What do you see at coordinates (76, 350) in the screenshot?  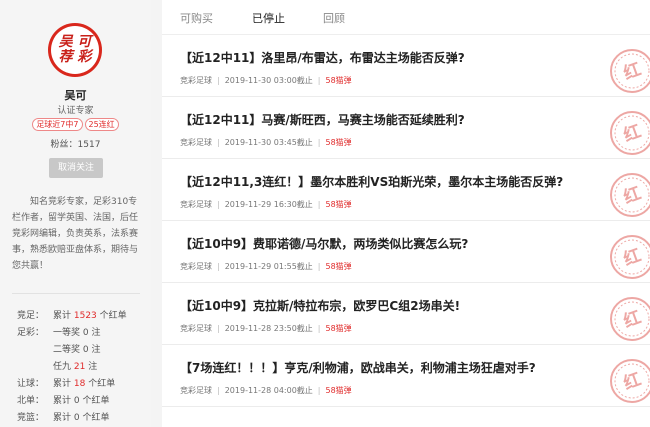 I see `stat-text: 二等奖 0 注` at bounding box center [76, 350].